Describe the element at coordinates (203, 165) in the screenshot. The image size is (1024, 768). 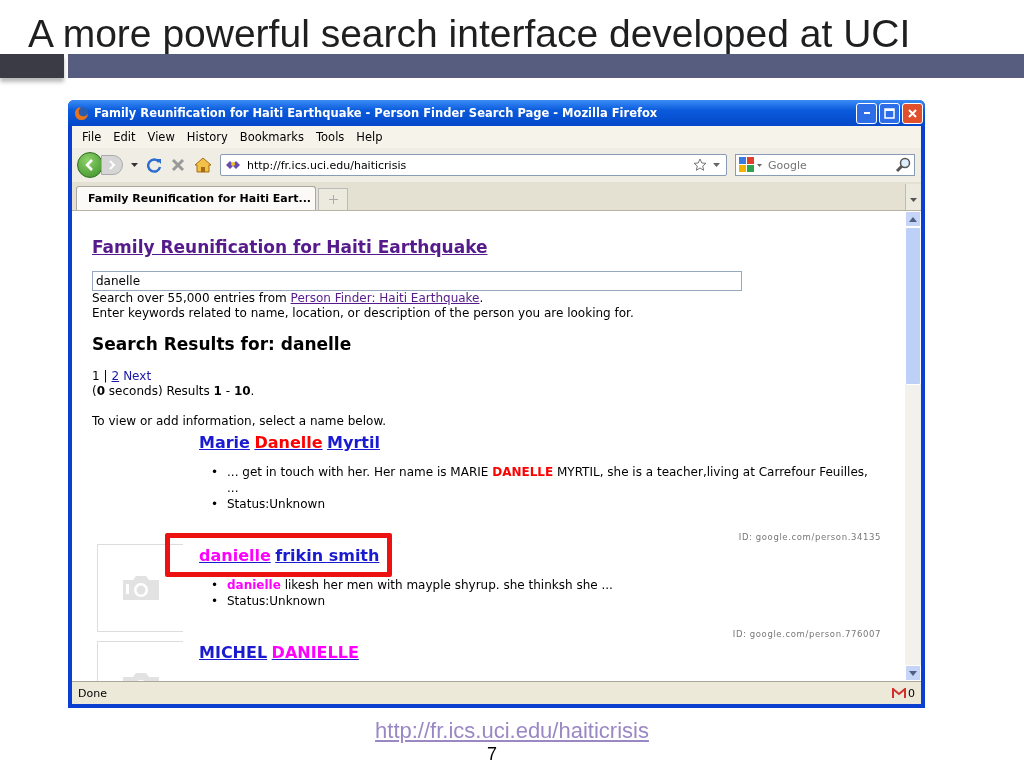
I see `home-icon` at that location.